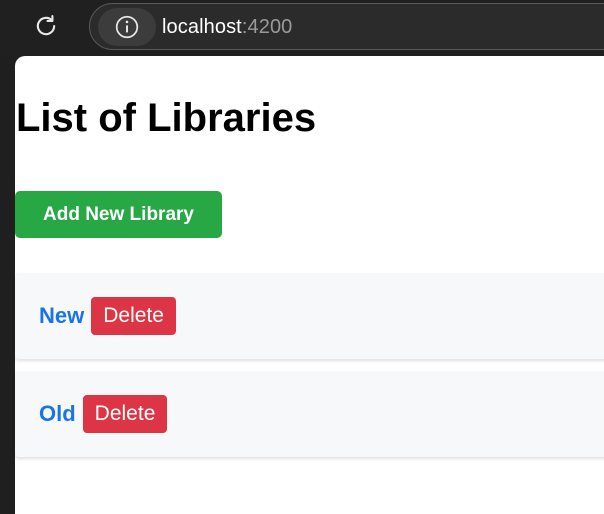 This screenshot has height=514, width=604. I want to click on reload-icon, so click(46, 26).